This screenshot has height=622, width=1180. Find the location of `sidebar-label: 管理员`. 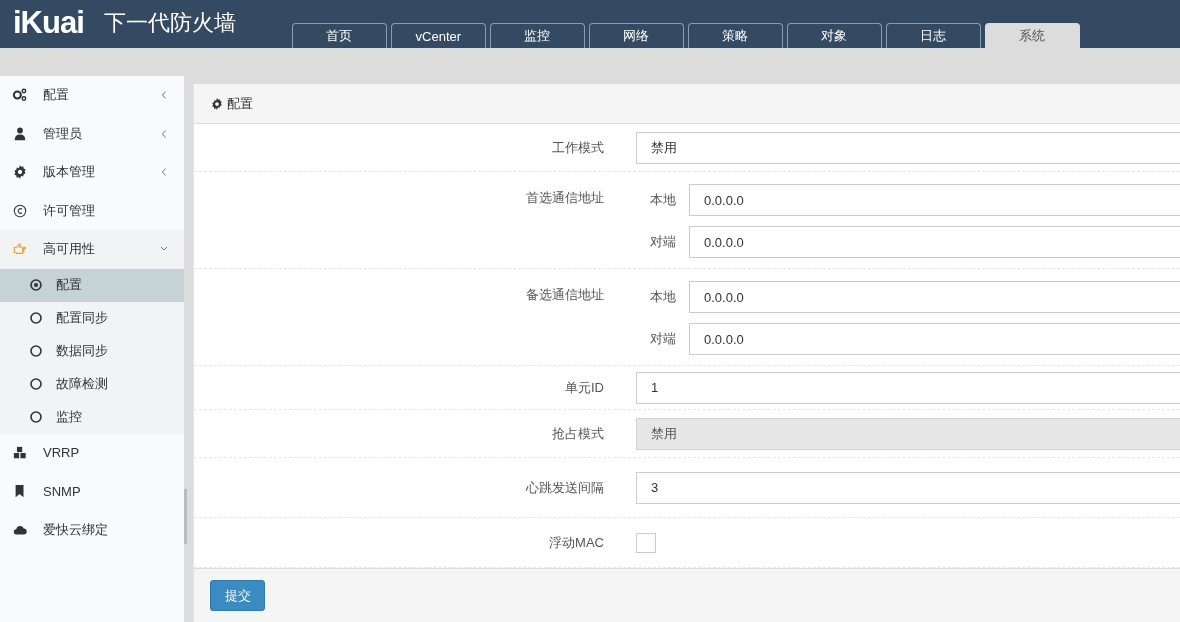

sidebar-label: 管理员 is located at coordinates (63, 133).